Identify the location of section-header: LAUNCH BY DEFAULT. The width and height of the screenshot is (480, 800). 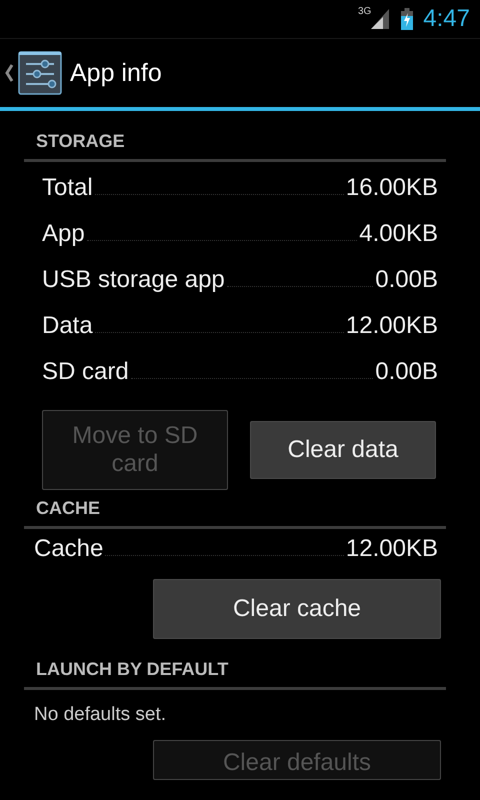
(132, 669).